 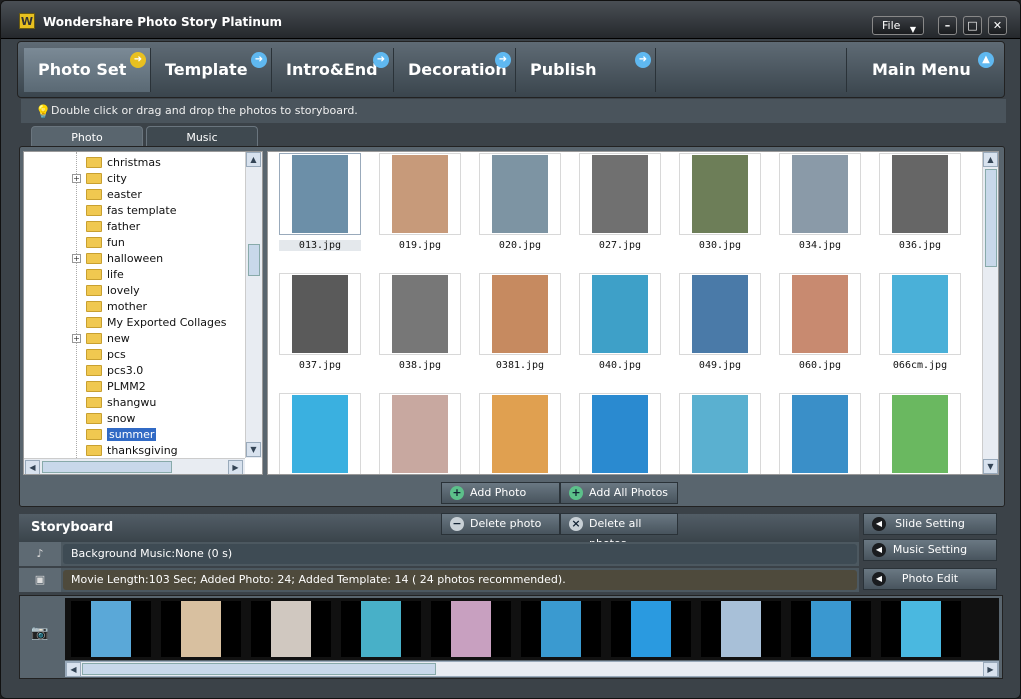 I want to click on tree-folder-item: father, so click(x=113, y=227).